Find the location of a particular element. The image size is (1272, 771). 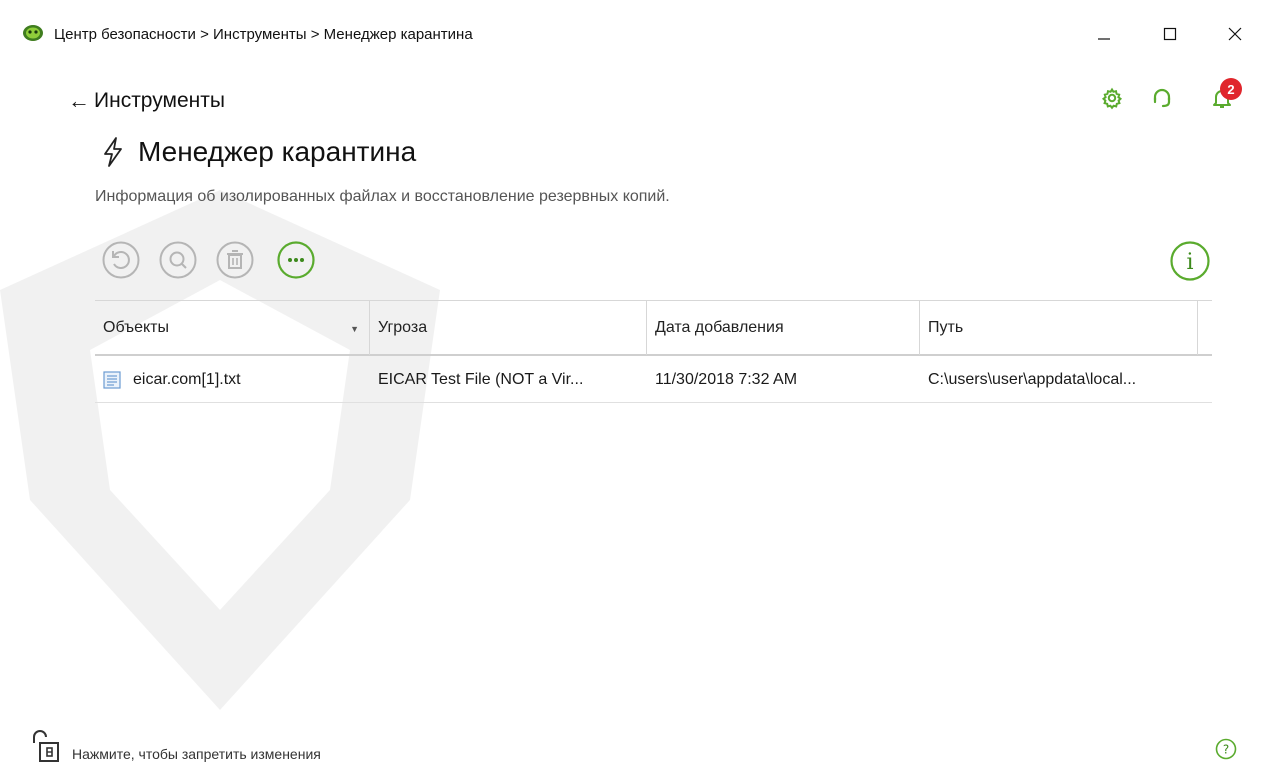

column-header-date: Дата добавления is located at coordinates (783, 328).